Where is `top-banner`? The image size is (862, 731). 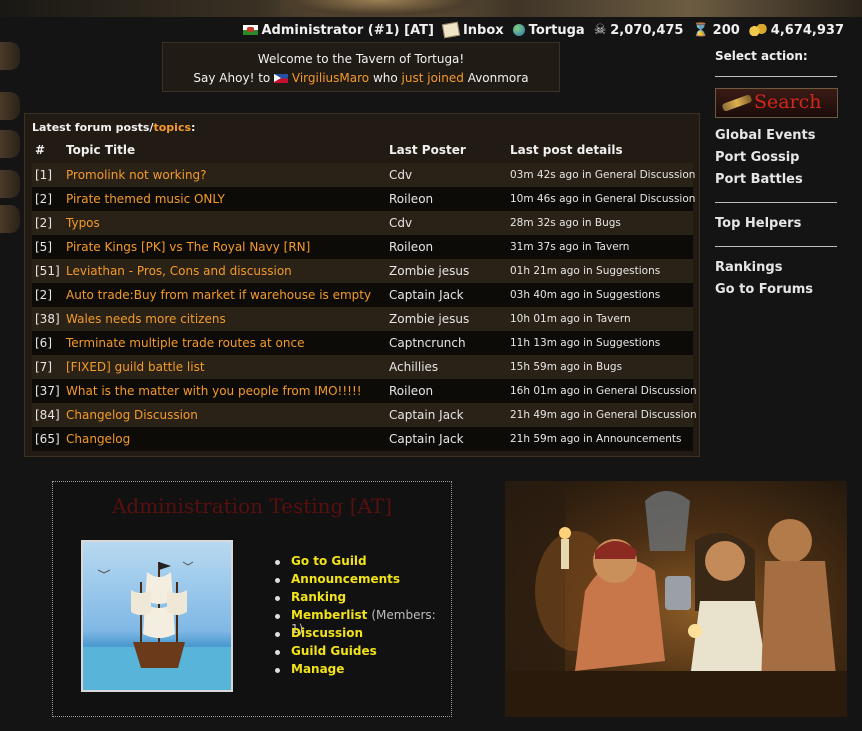 top-banner is located at coordinates (431, 8).